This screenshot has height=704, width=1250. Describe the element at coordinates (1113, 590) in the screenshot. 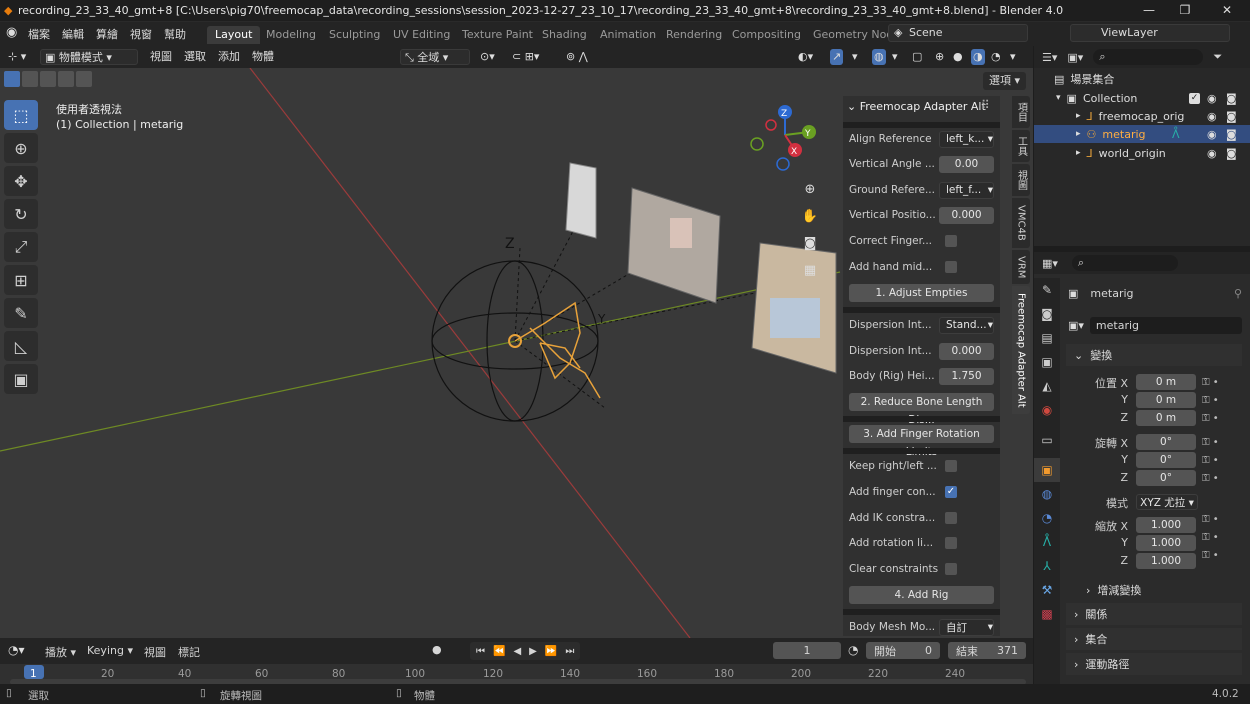

I see `delta-transform-header: › 增減變換` at that location.